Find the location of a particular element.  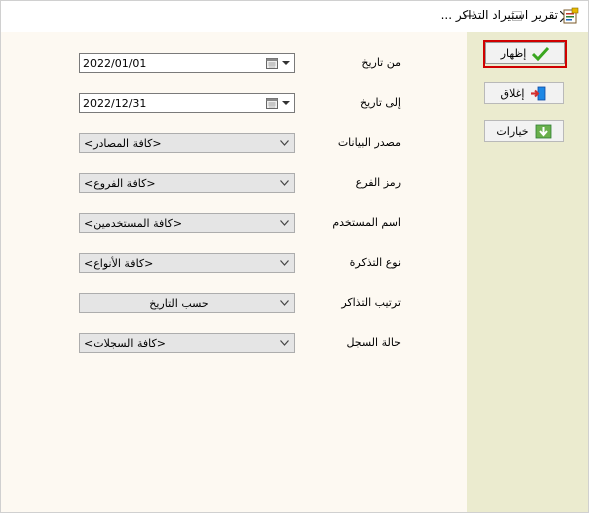

to-date-label: إلى تاريخ is located at coordinates (380, 102).